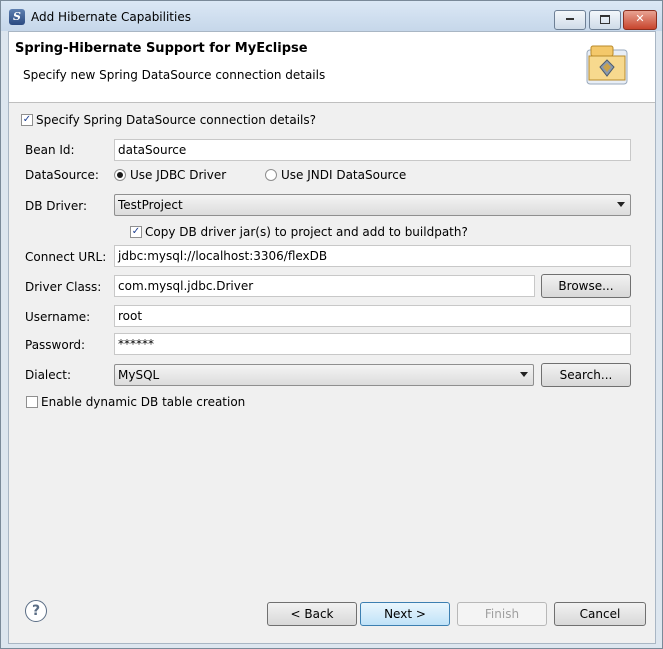  I want to click on driver-class-label: Driver Class:, so click(63, 287).